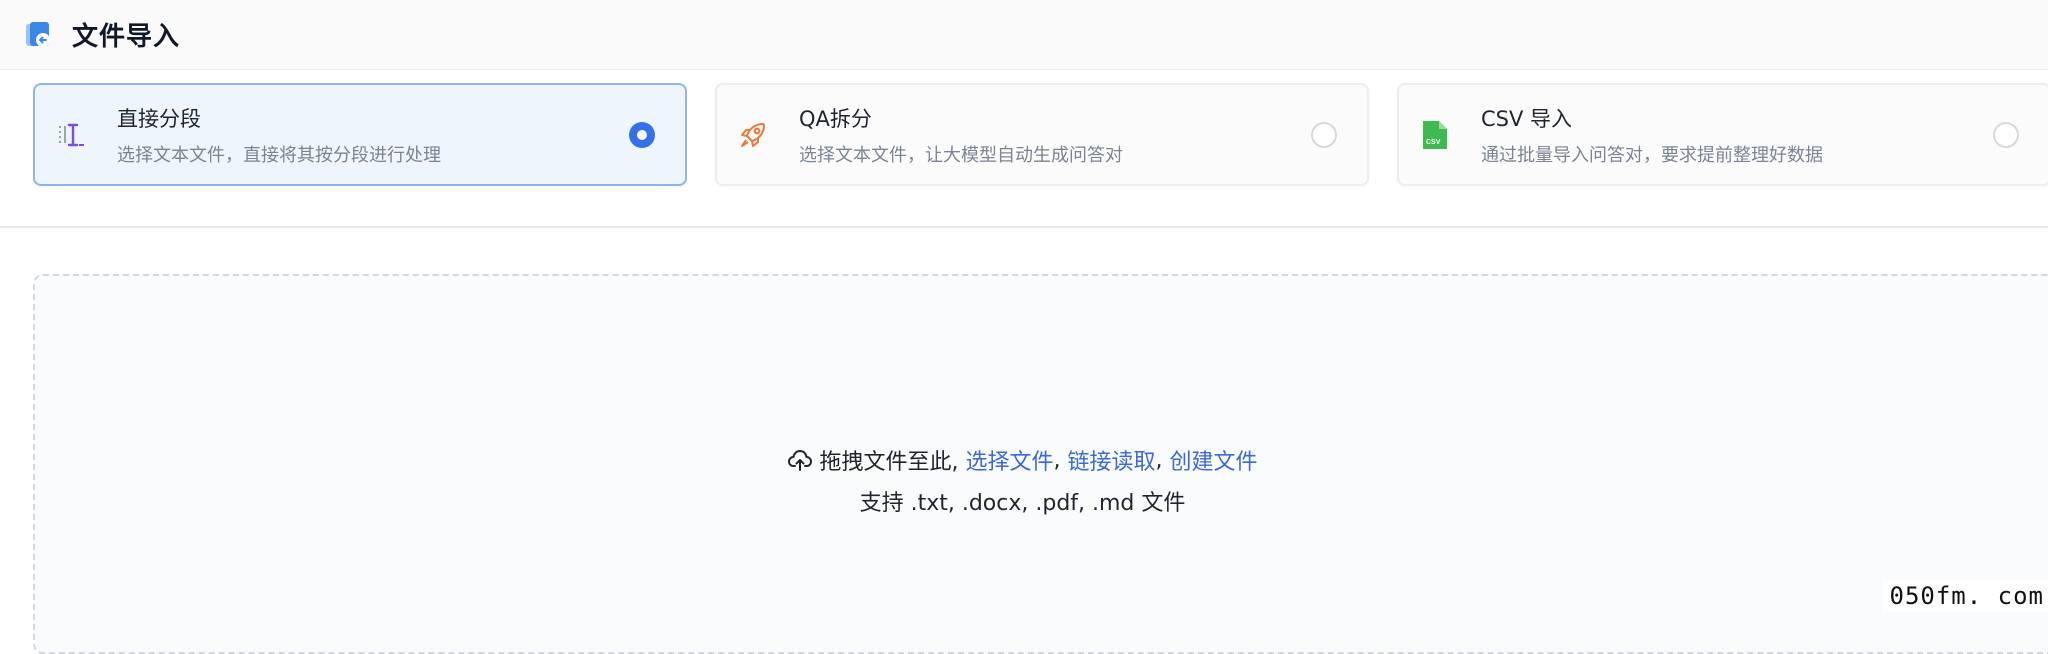 Image resolution: width=2048 pixels, height=654 pixels. Describe the element at coordinates (961, 154) in the screenshot. I see `method-description: 选择文本文件，让大模型自动生成问答对` at that location.